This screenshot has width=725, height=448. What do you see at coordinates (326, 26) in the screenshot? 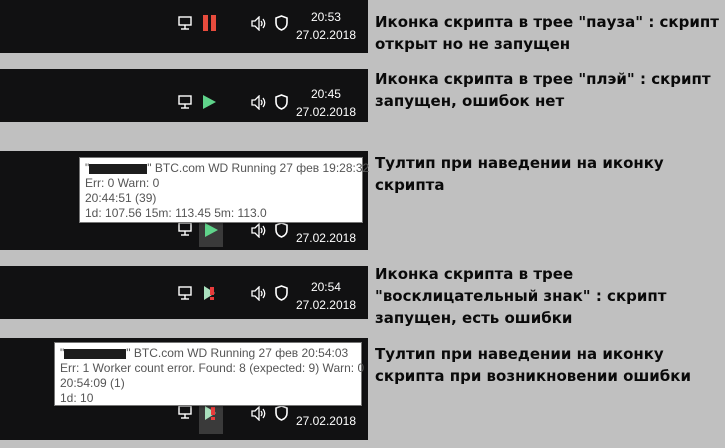
I see `clock: 20:53 27.02.2018` at bounding box center [326, 26].